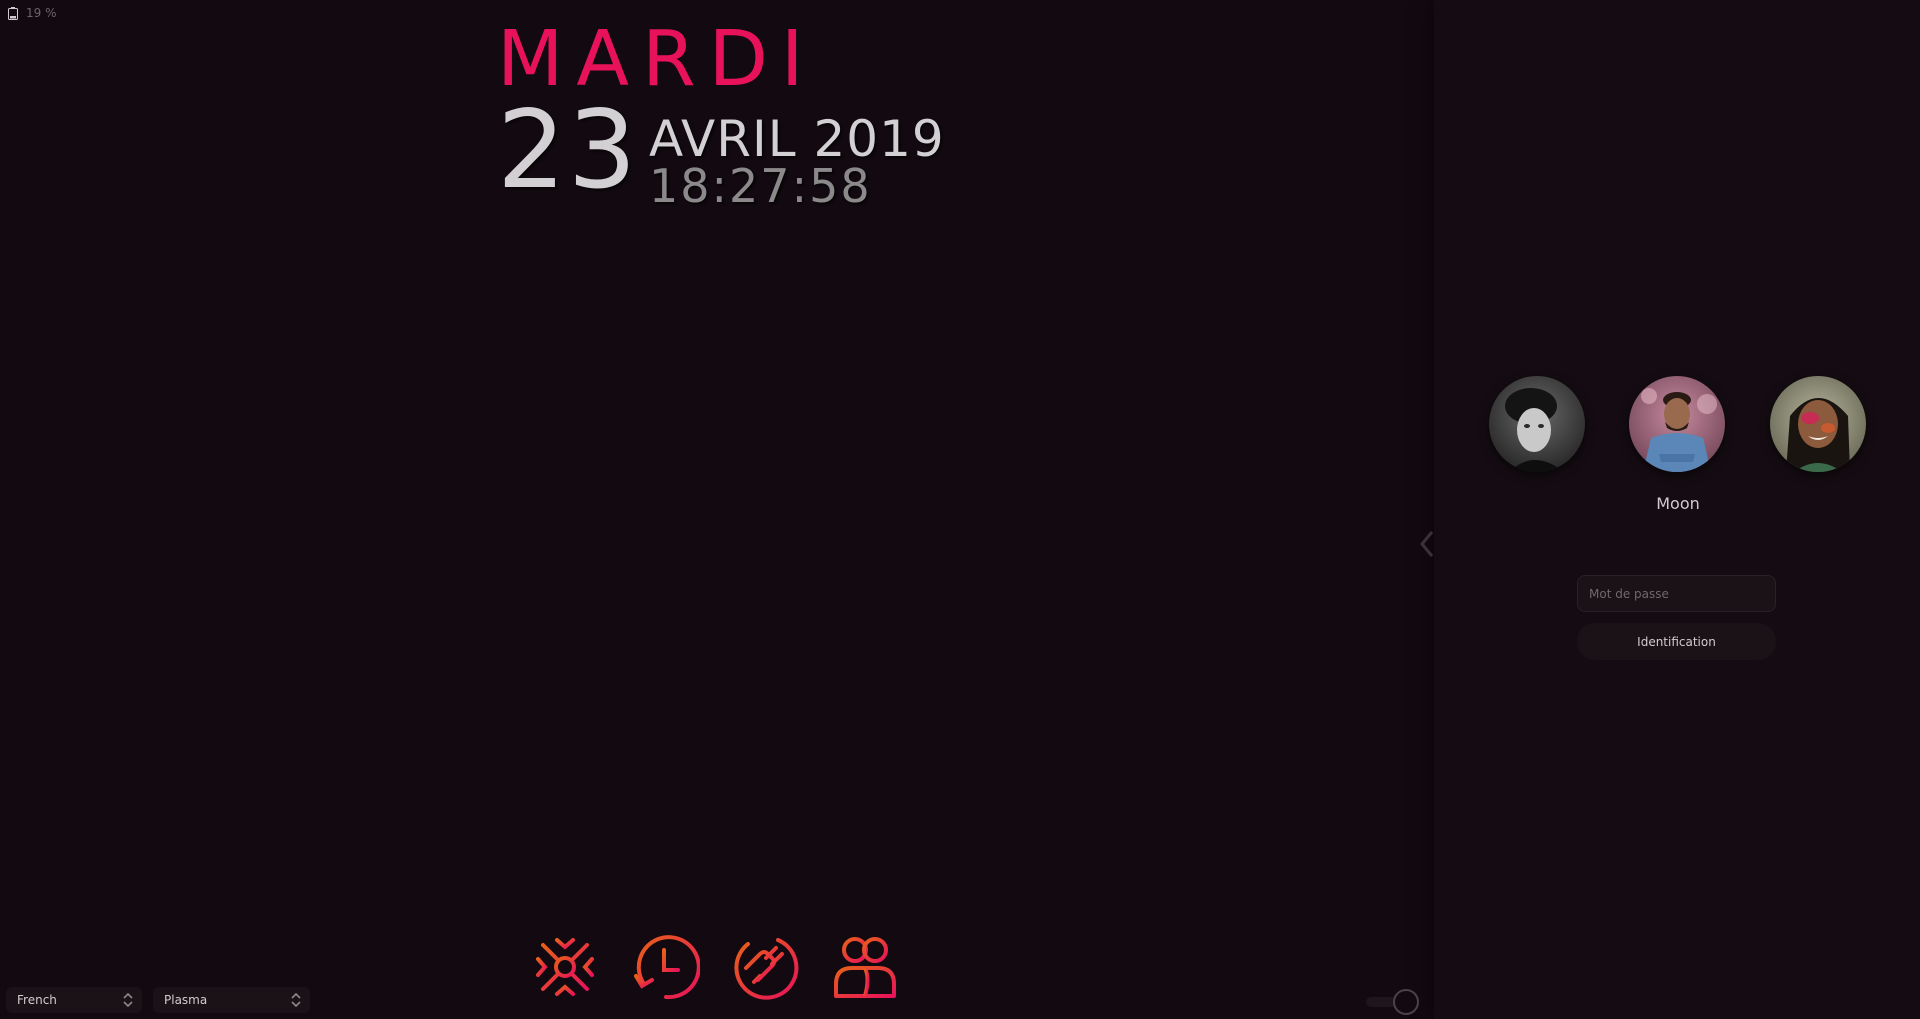  I want to click on switch-user-button, so click(865, 967).